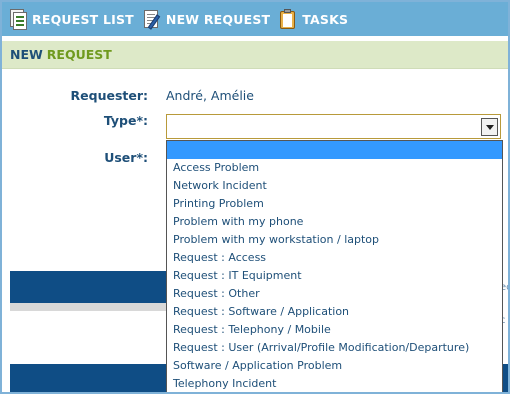  Describe the element at coordinates (152, 19) in the screenshot. I see `new-request-icon` at that location.